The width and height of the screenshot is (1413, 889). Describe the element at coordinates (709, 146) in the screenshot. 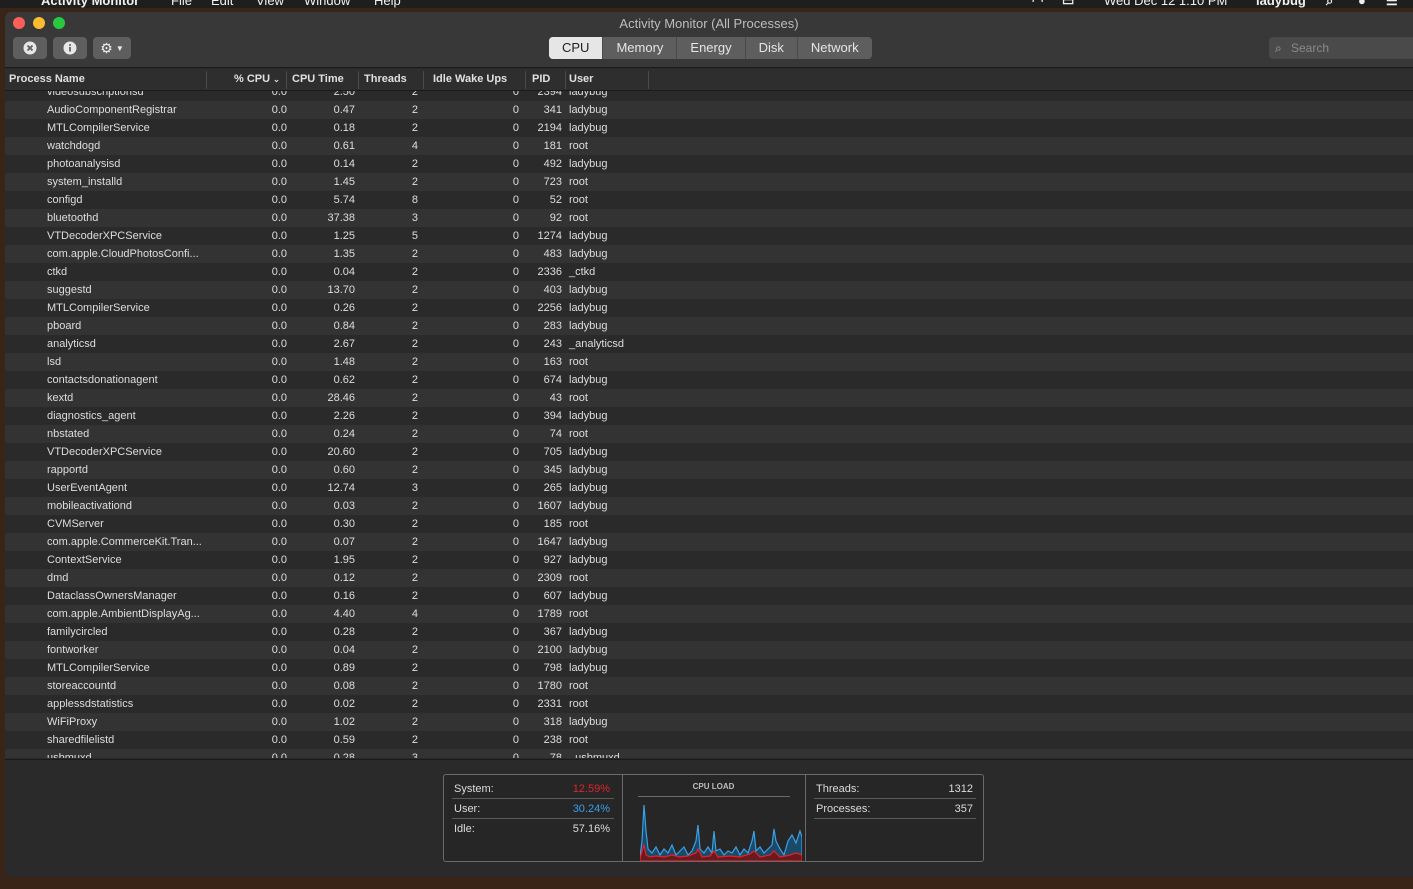

I see `table-row: watchdogd 0.0 0.61 4 0 181 root` at that location.